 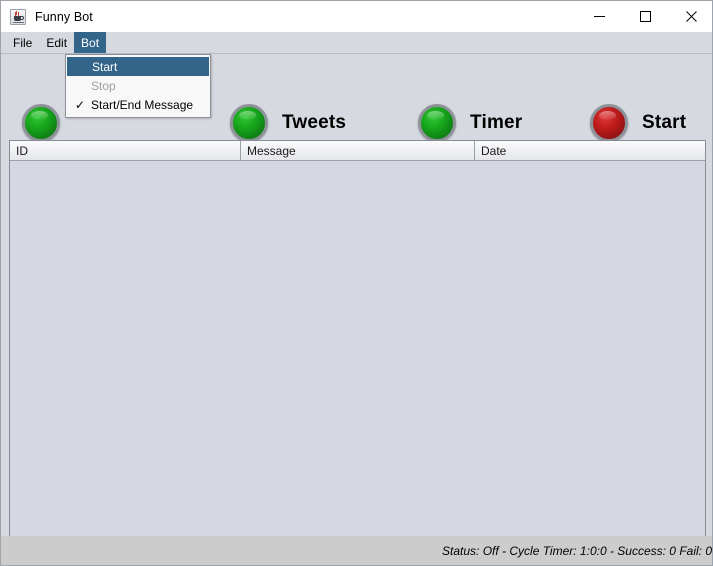 What do you see at coordinates (90, 42) in the screenshot?
I see `menu-item-bot: Bot` at bounding box center [90, 42].